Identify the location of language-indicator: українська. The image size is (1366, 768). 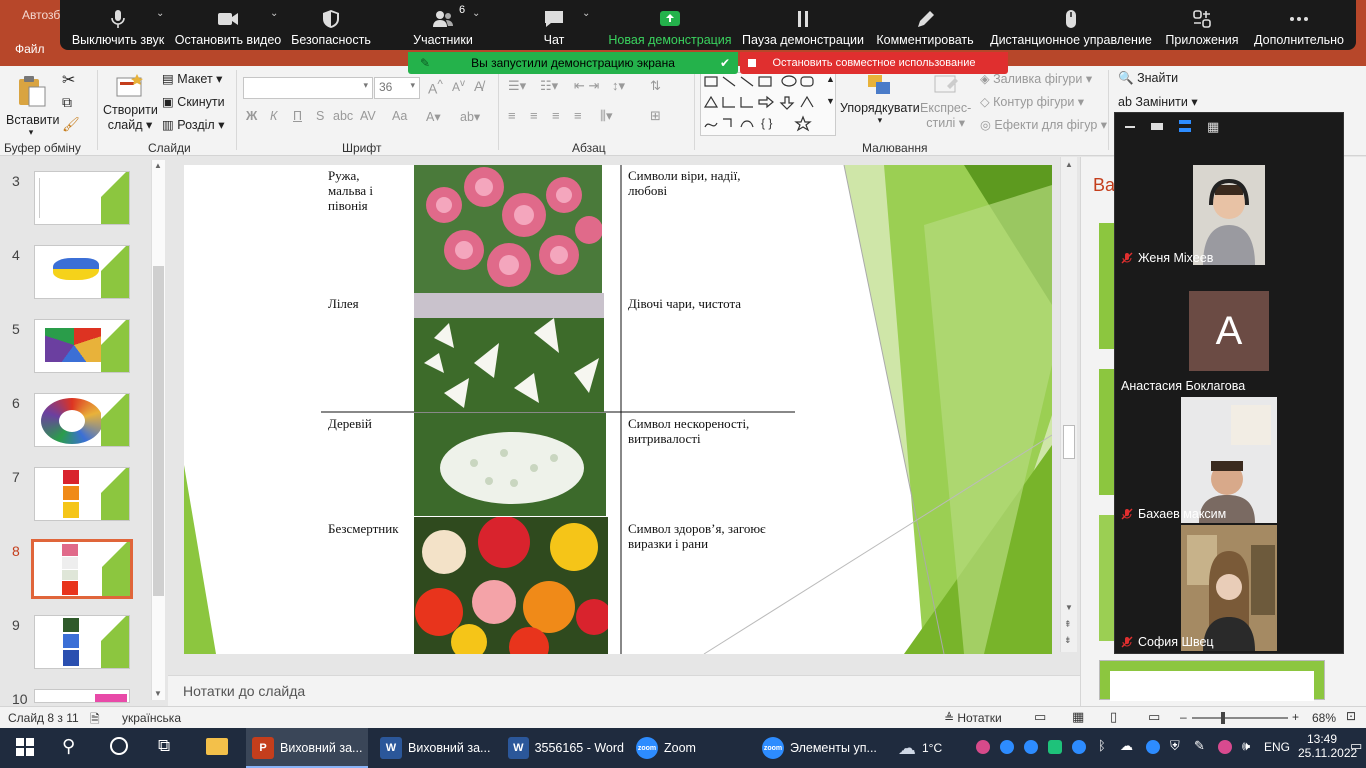
(151, 718).